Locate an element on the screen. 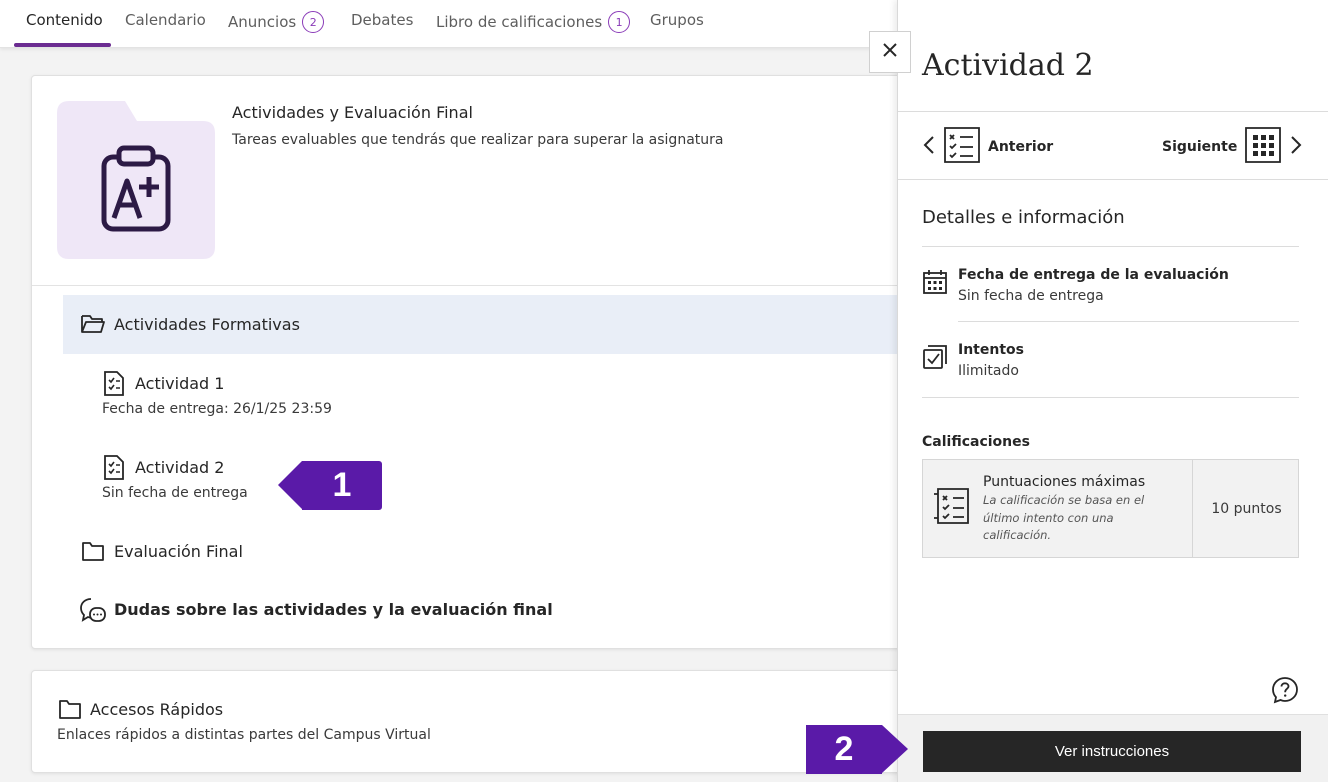 This screenshot has width=1328, height=782. clipboard-grade-icon is located at coordinates (136, 181).